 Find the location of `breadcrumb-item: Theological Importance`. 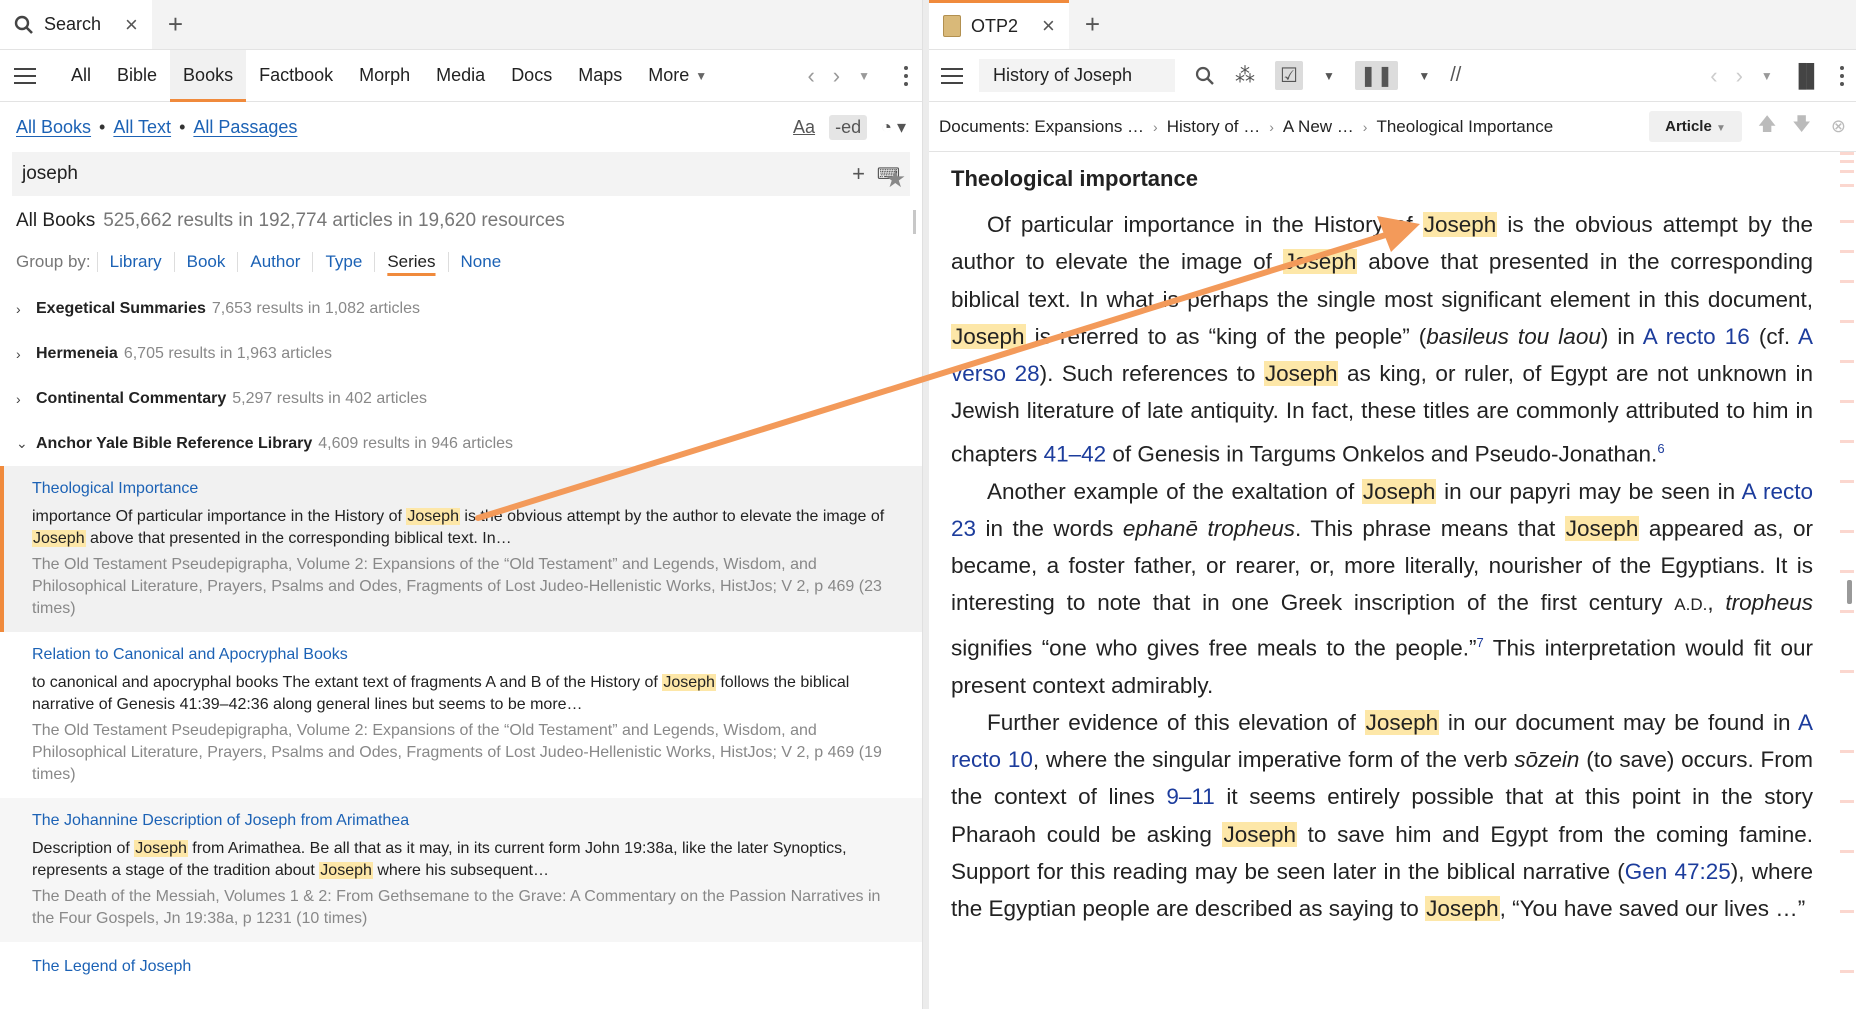

breadcrumb-item: Theological Importance is located at coordinates (1464, 127).